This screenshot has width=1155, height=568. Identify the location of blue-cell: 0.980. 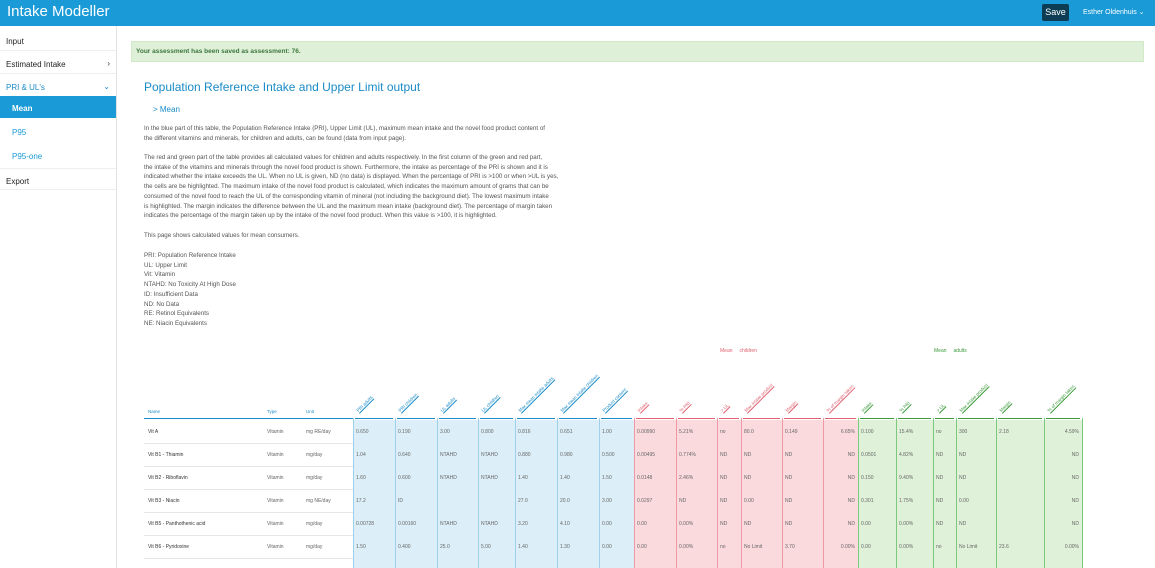
(566, 455).